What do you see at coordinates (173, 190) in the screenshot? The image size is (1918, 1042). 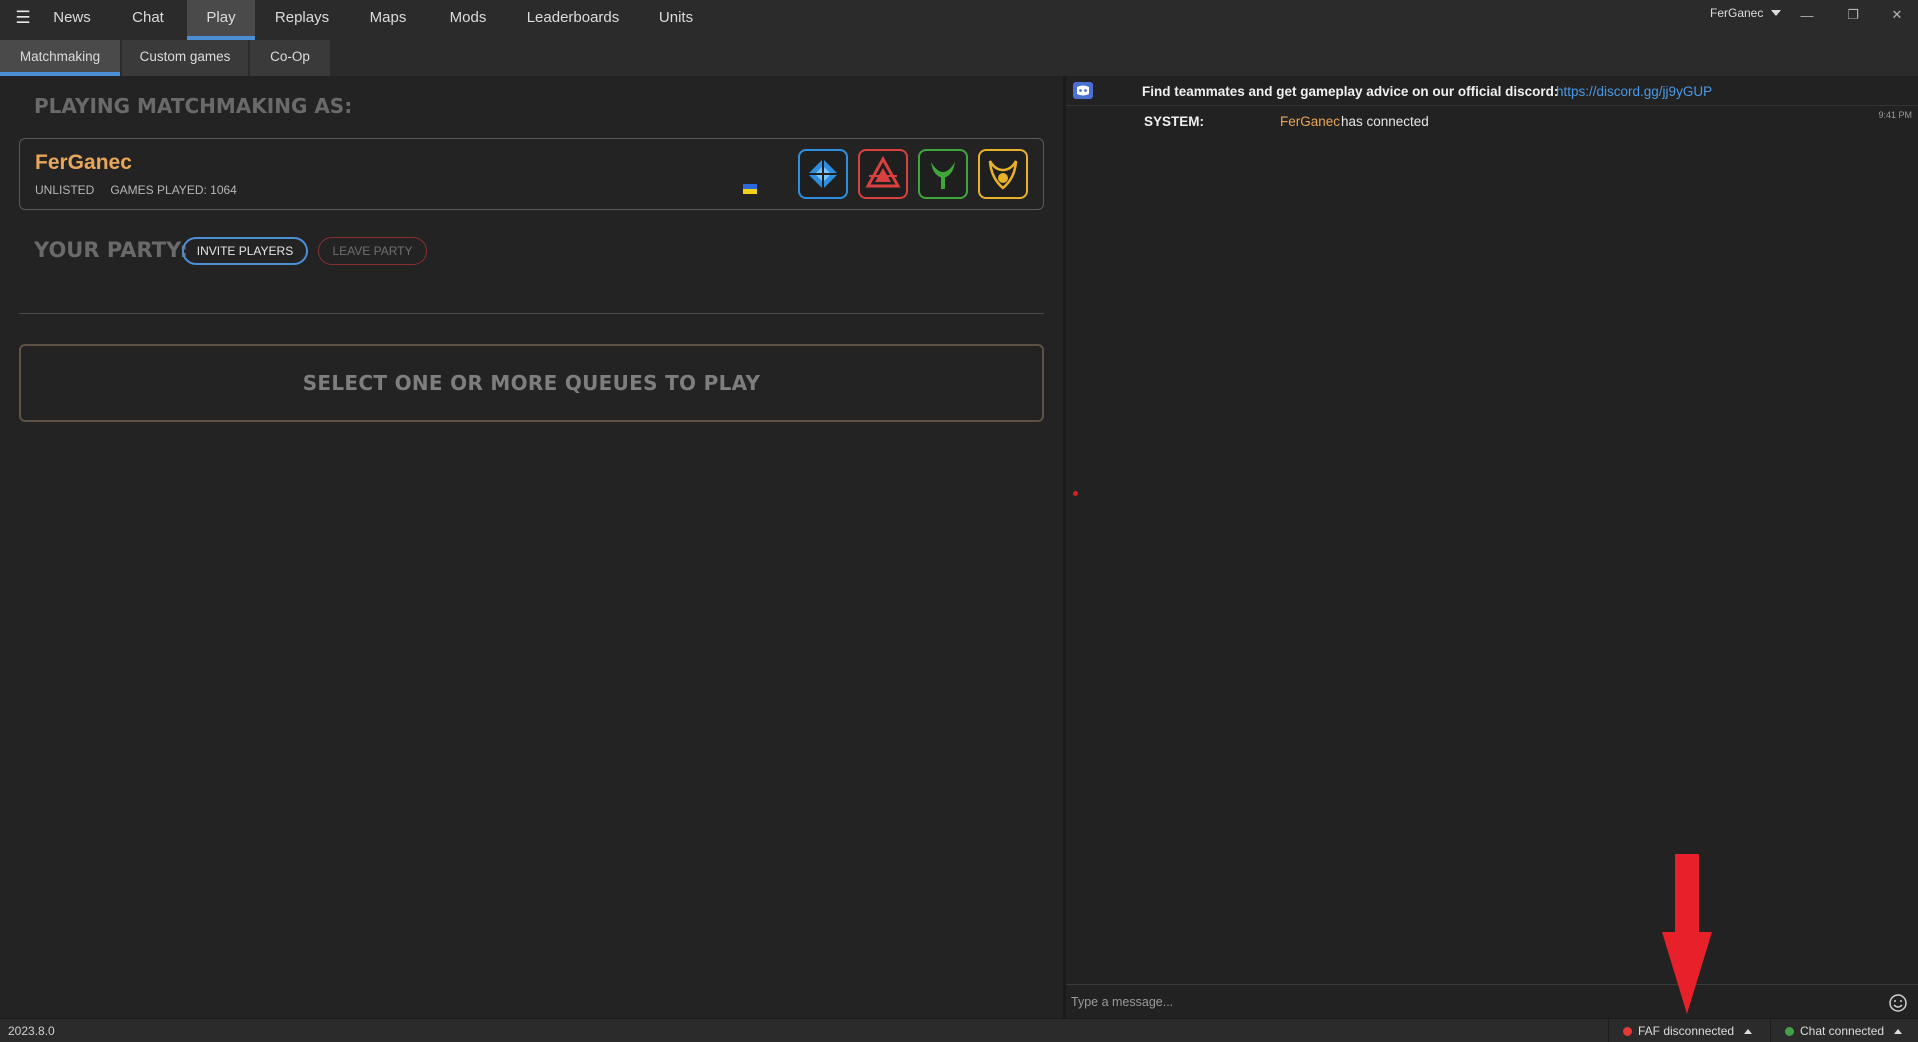 I see `games-played: GAMES PLAYED: 1064` at bounding box center [173, 190].